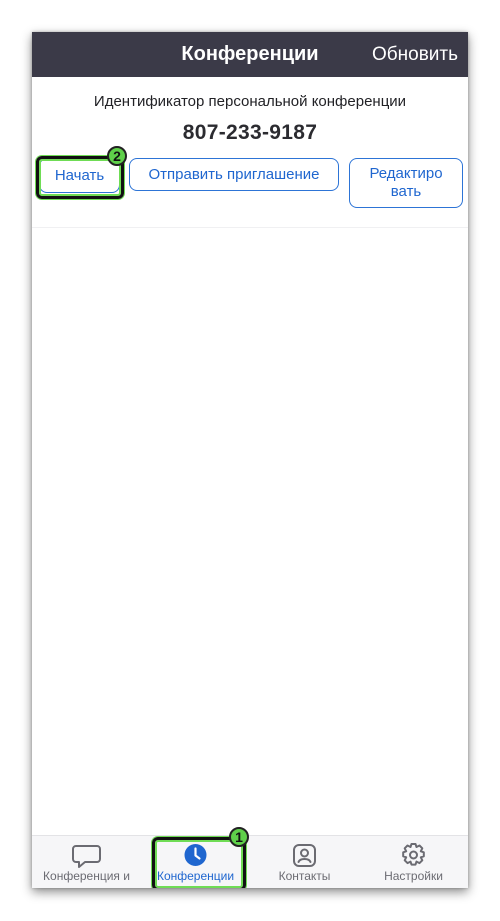 The image size is (500, 921). Describe the element at coordinates (413, 876) in the screenshot. I see `tab-label: Настройки` at that location.